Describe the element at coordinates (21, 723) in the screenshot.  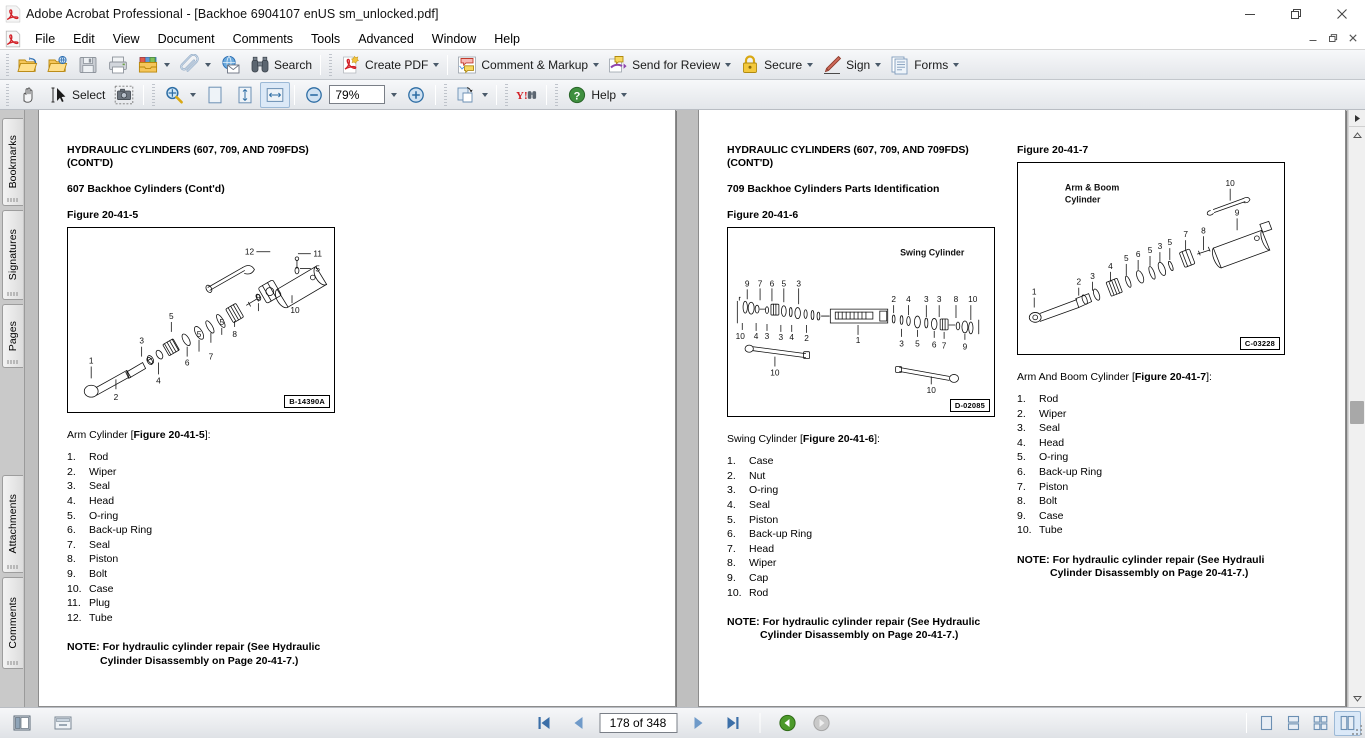
I see `navigation-pane-toggle-button` at that location.